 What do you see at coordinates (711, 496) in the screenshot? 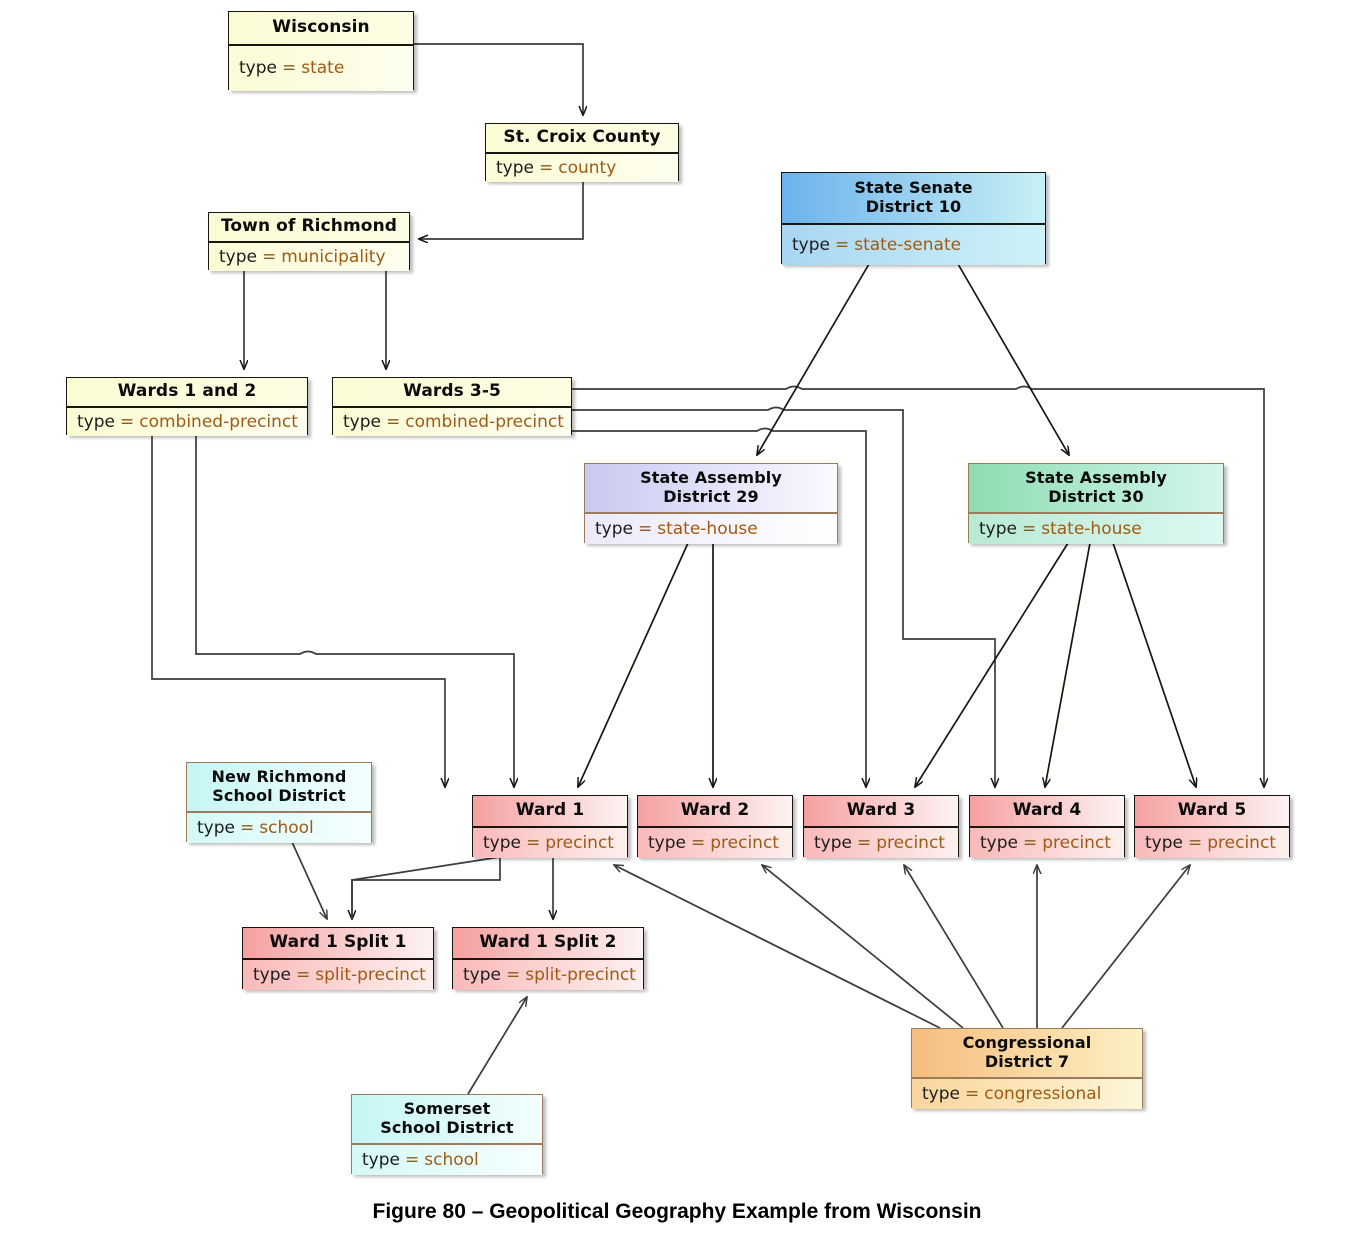
I see `node-title-line2: District 29` at bounding box center [711, 496].